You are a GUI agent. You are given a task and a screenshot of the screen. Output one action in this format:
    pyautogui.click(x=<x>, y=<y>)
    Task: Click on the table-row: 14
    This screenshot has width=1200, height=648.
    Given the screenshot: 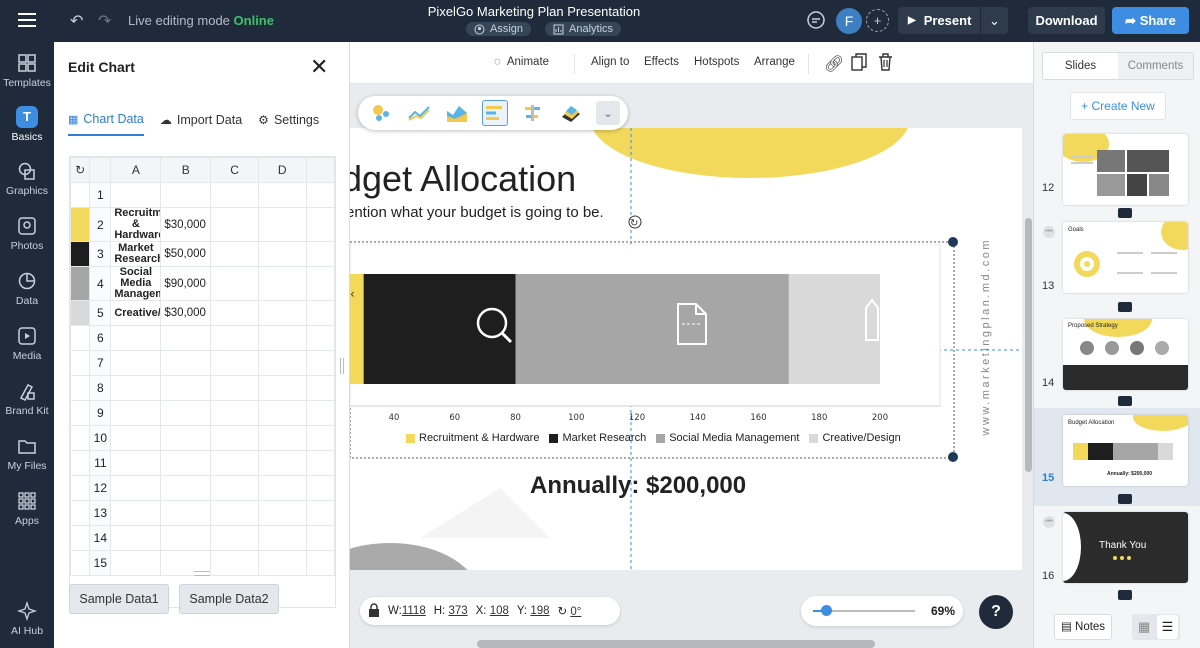 What is the action you would take?
    pyautogui.click(x=202, y=538)
    